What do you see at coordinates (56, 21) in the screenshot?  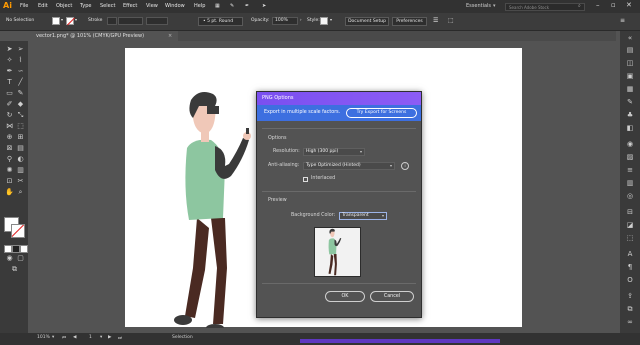 I see `fill-swatch` at bounding box center [56, 21].